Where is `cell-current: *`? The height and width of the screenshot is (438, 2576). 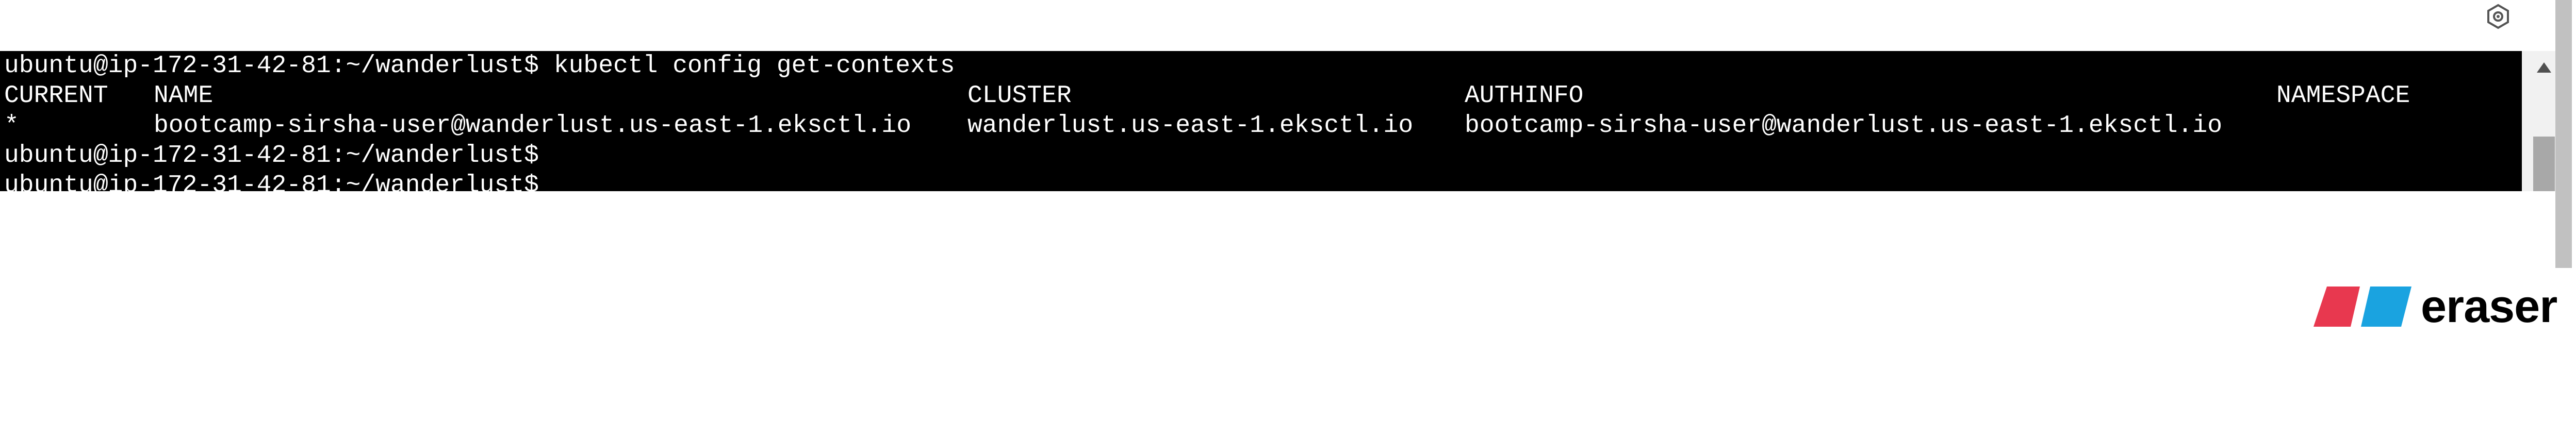
cell-current: * is located at coordinates (11, 126).